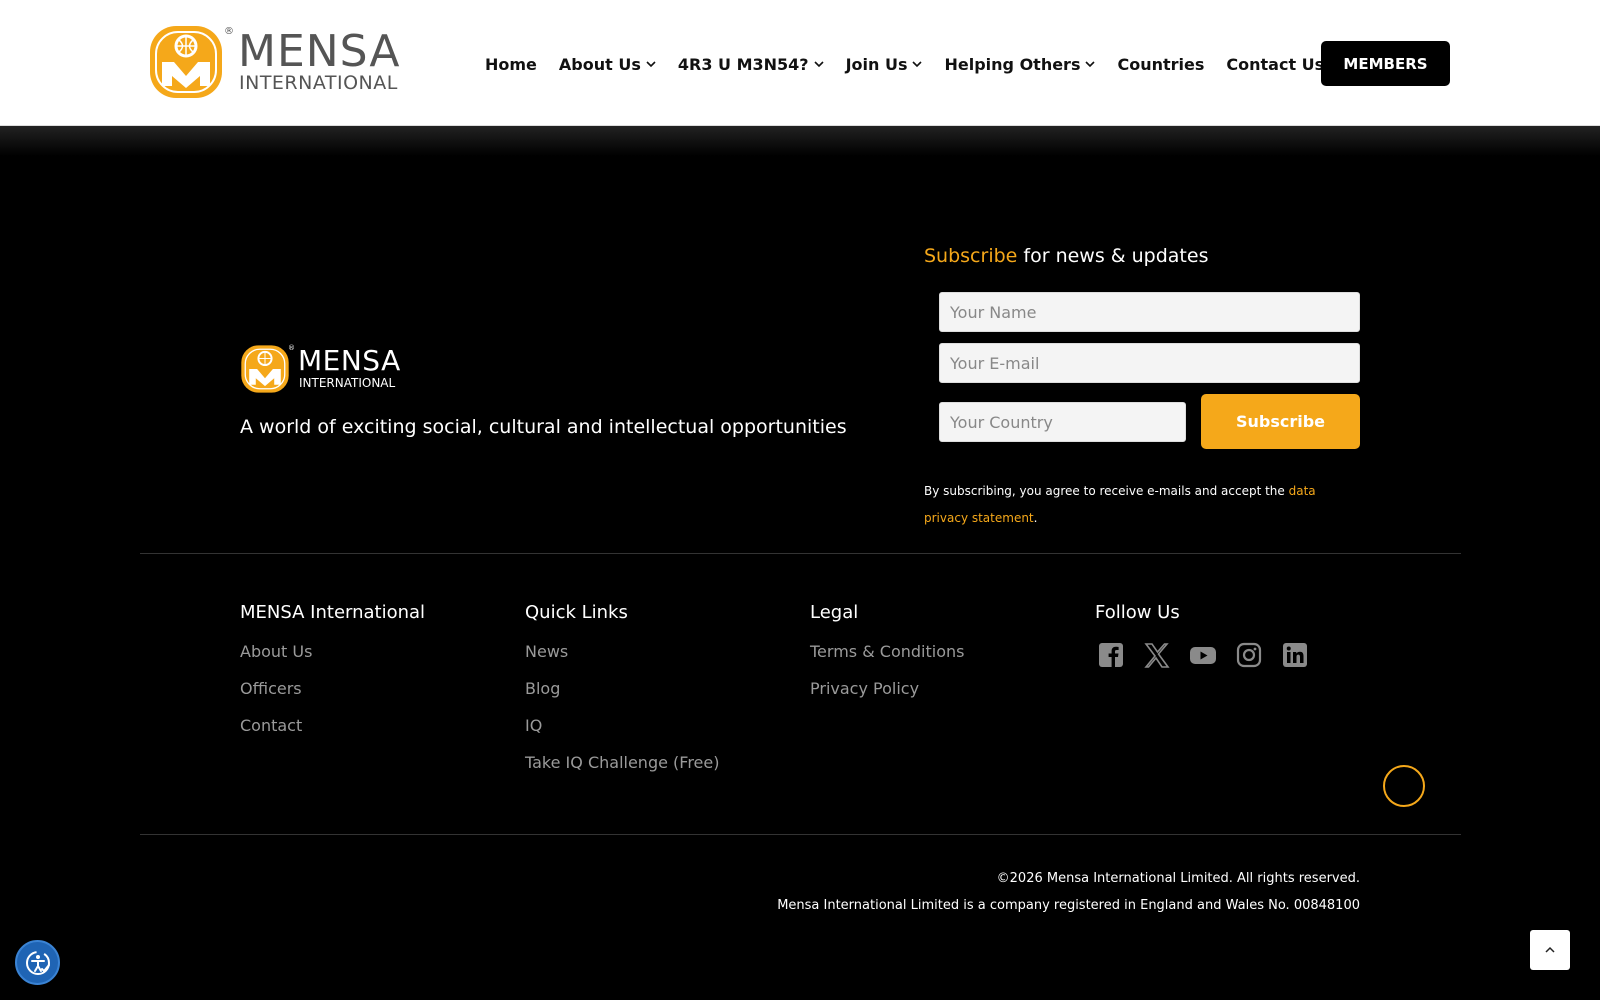  I want to click on linkedin-icon, so click(1295, 655).